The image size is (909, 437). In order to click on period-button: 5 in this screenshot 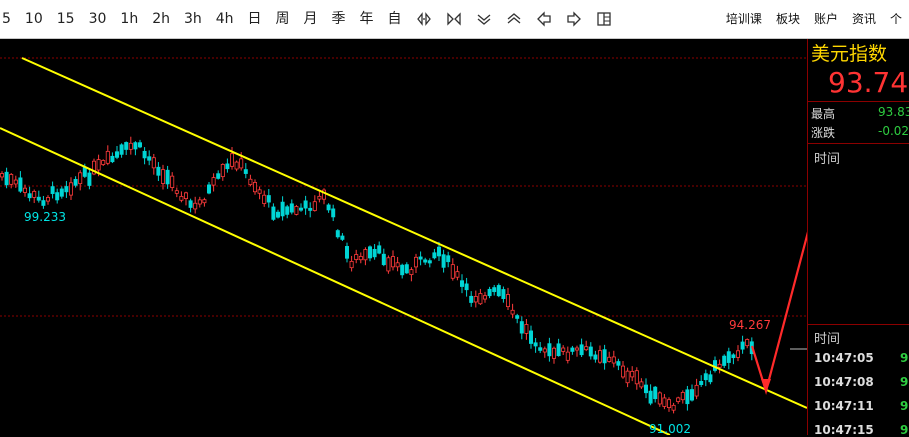, I will do `click(9, 19)`.